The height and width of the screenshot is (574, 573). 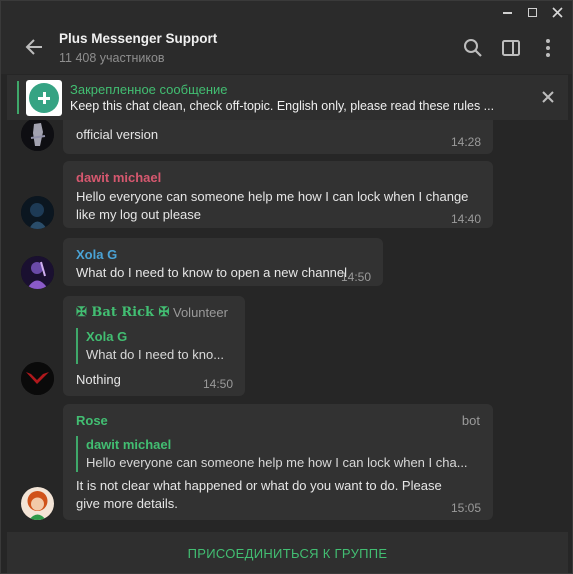 I want to click on pinned-thumbnail, so click(x=44, y=98).